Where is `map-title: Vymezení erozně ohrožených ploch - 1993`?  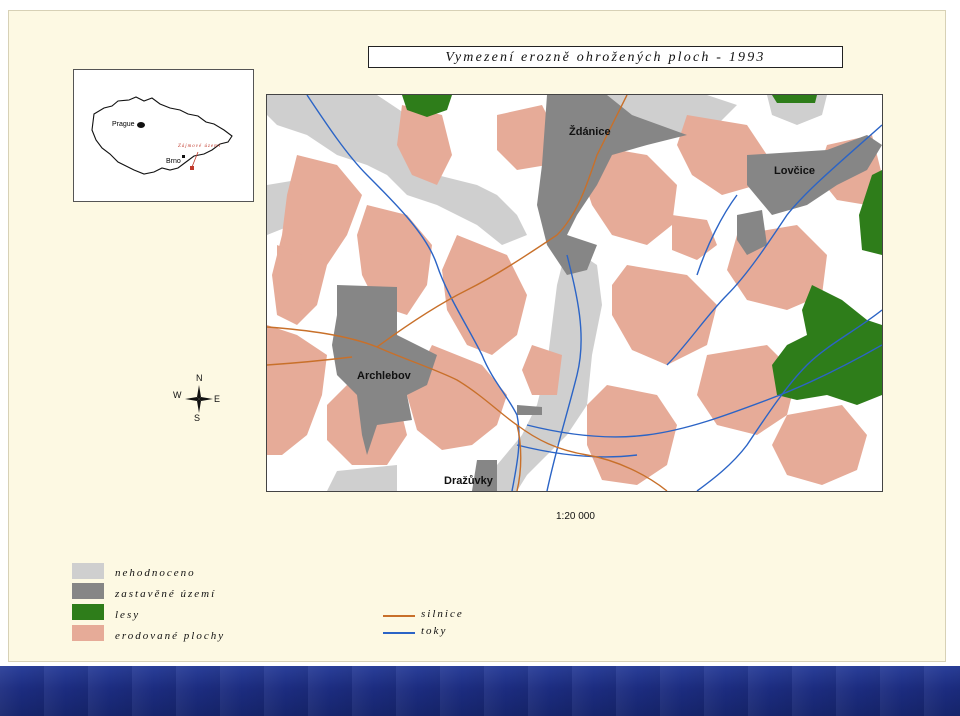
map-title: Vymezení erozně ohrožených ploch - 1993 is located at coordinates (605, 57).